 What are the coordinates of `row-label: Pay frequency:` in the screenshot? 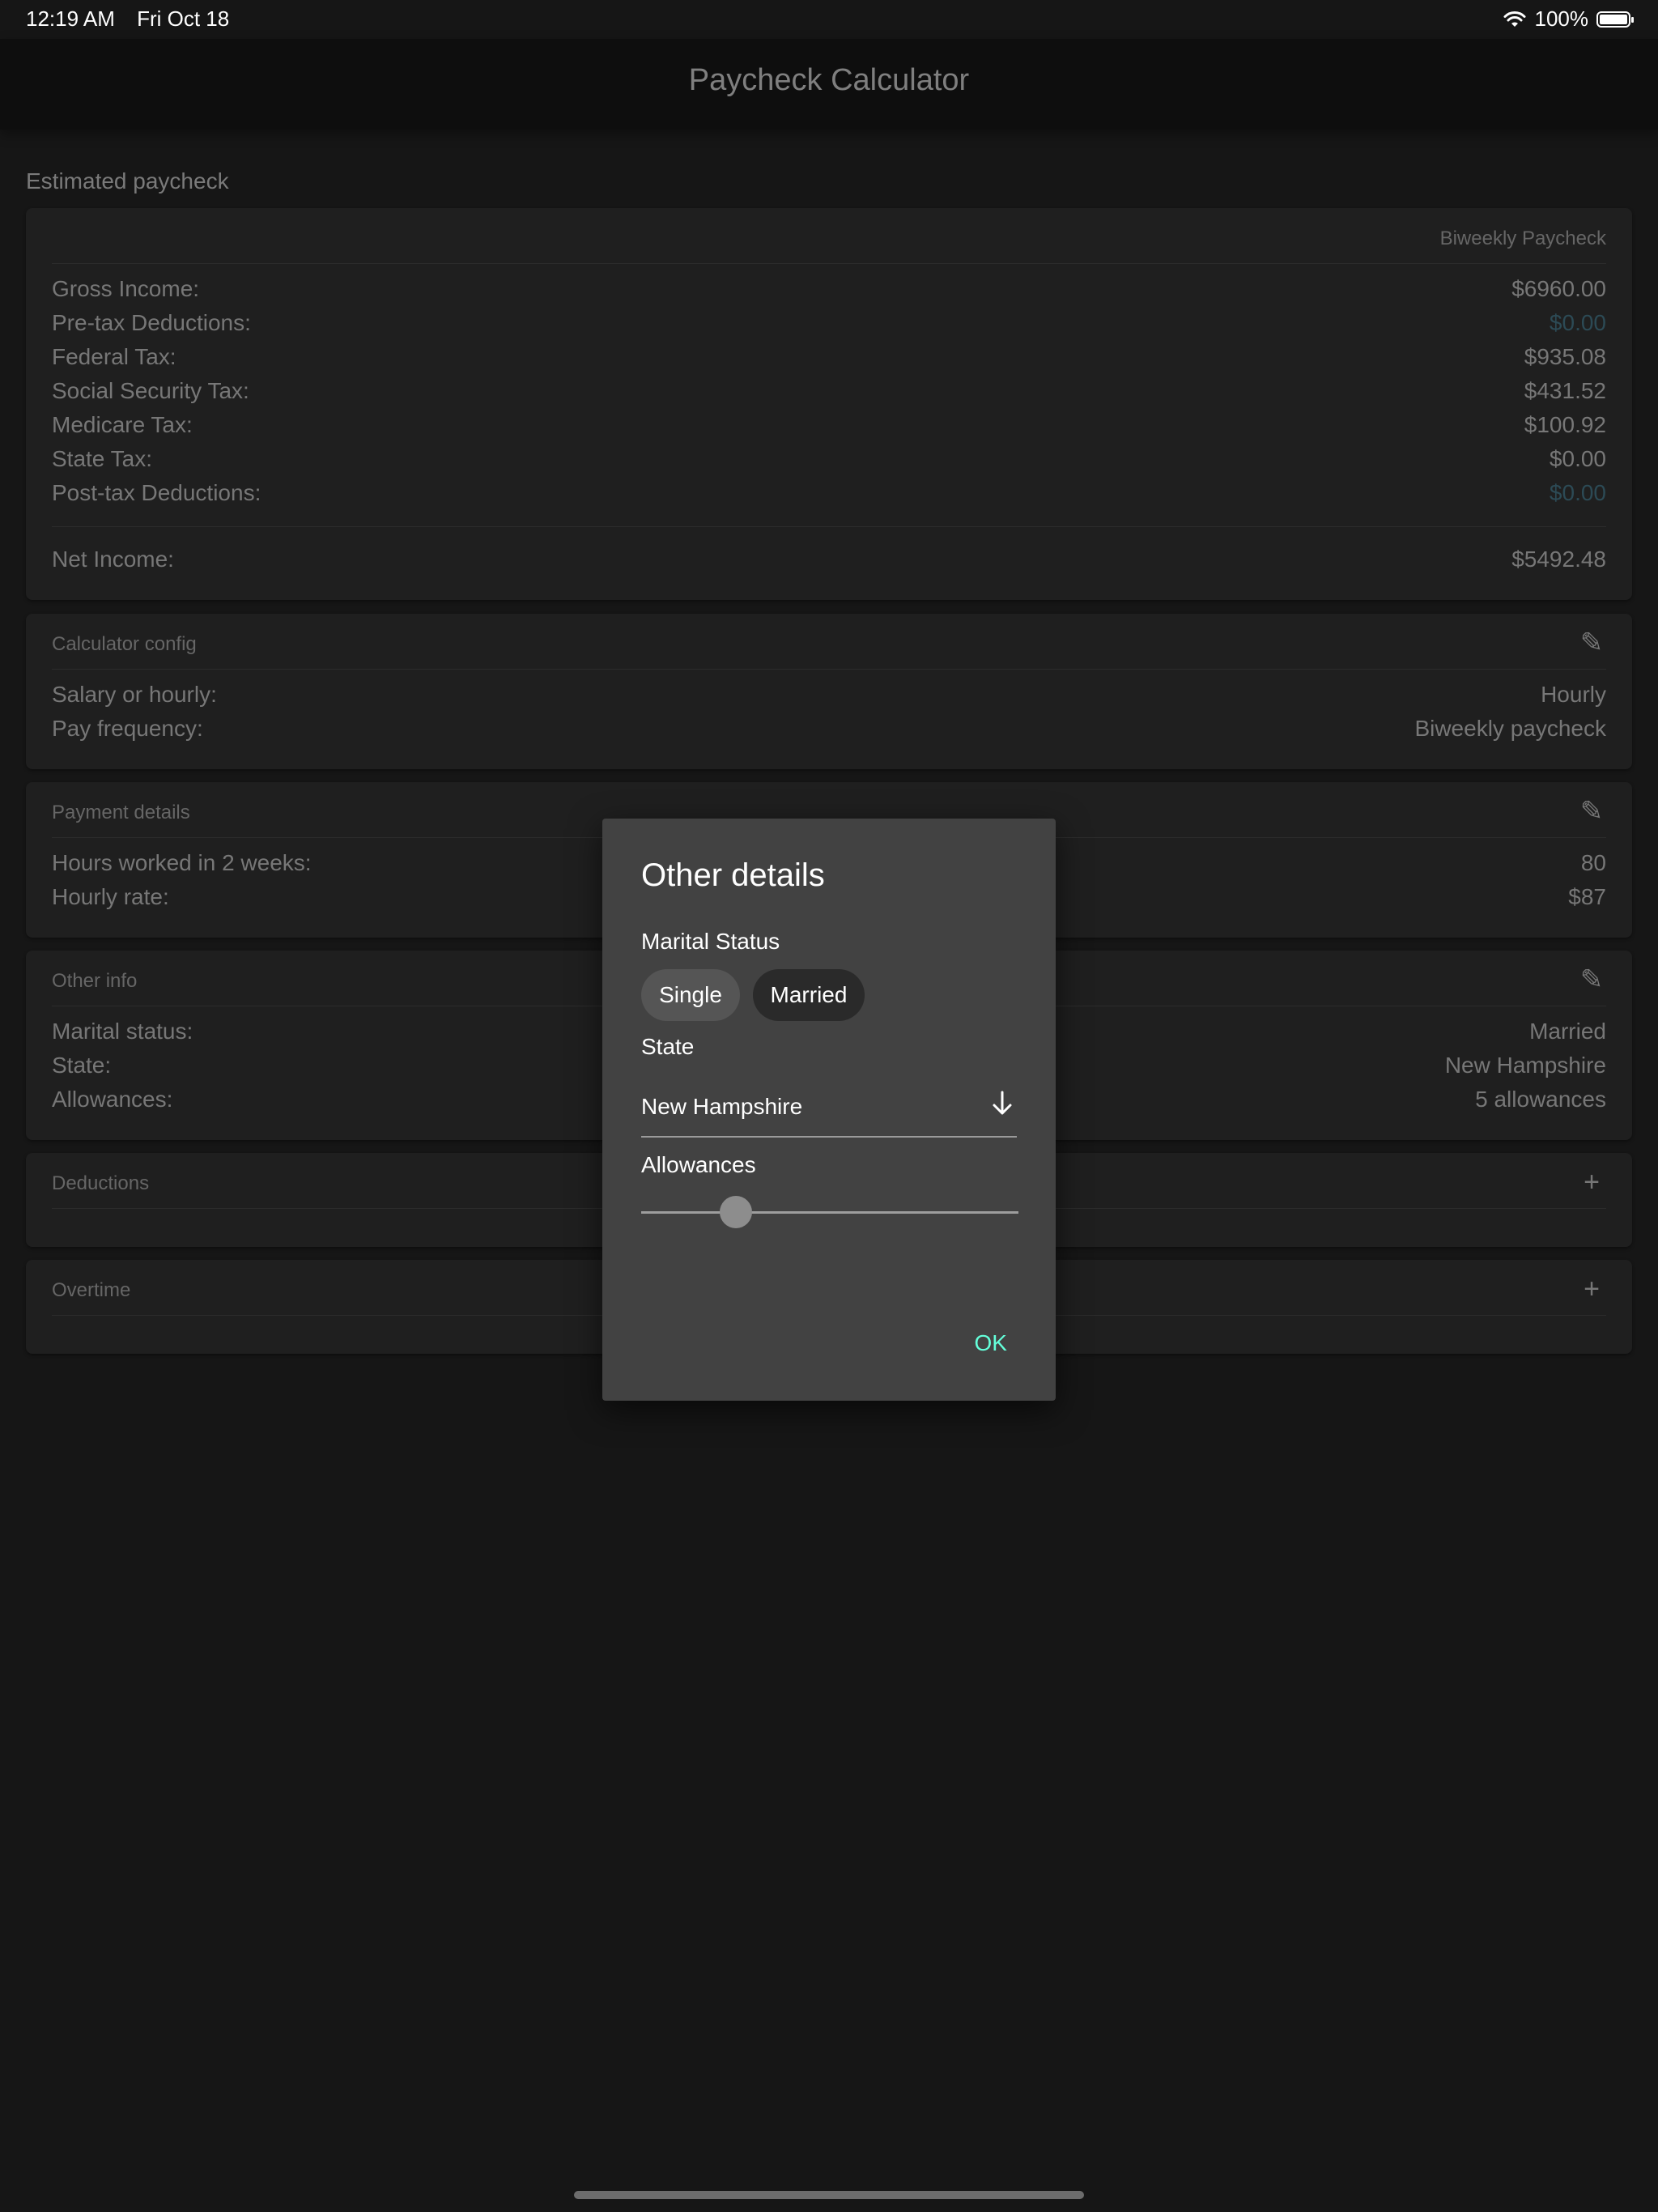 It's located at (127, 728).